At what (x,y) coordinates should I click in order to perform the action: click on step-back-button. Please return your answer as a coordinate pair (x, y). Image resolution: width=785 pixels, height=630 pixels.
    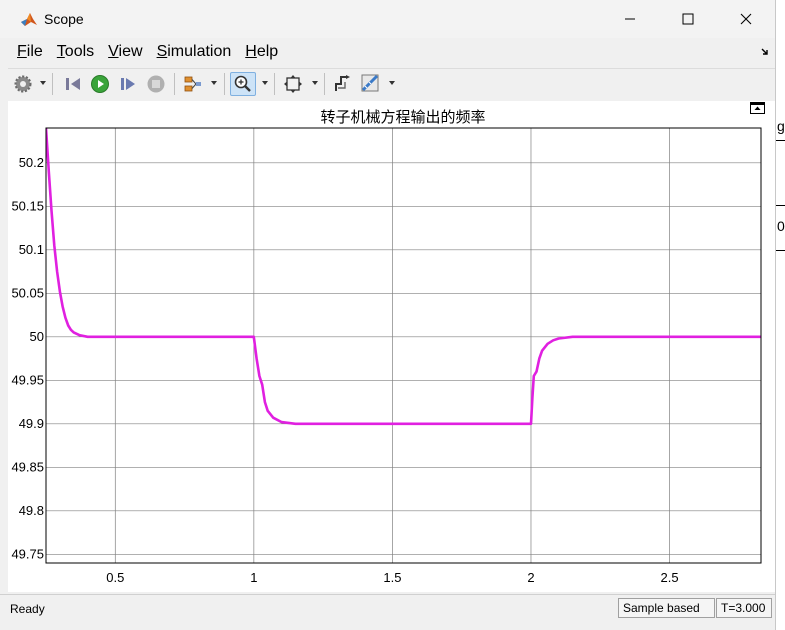
    Looking at the image, I should click on (73, 84).